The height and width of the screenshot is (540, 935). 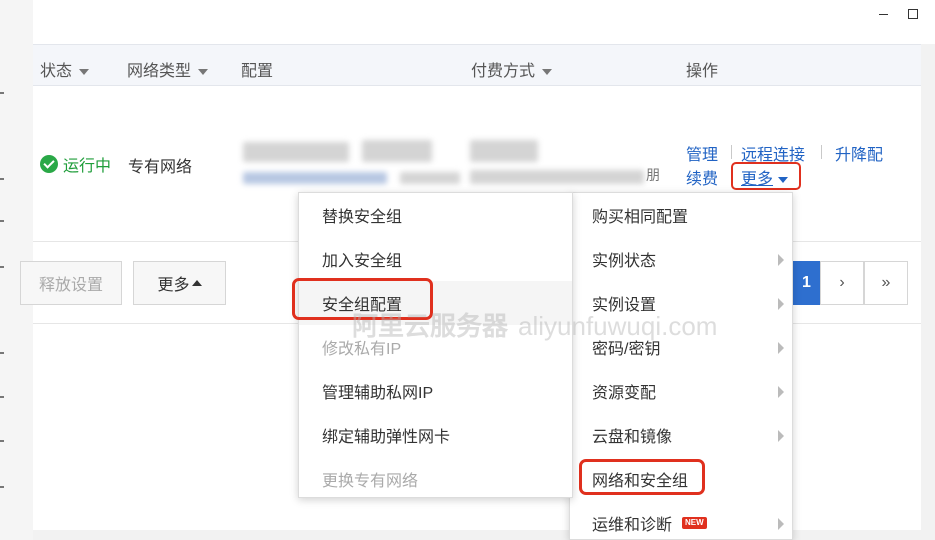 I want to click on more-actions-link: 更多, so click(x=765, y=177).